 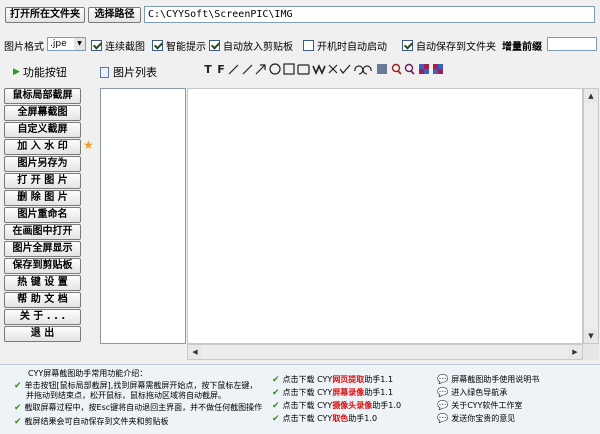 I want to click on mosaic-tool-icon, so click(x=438, y=69).